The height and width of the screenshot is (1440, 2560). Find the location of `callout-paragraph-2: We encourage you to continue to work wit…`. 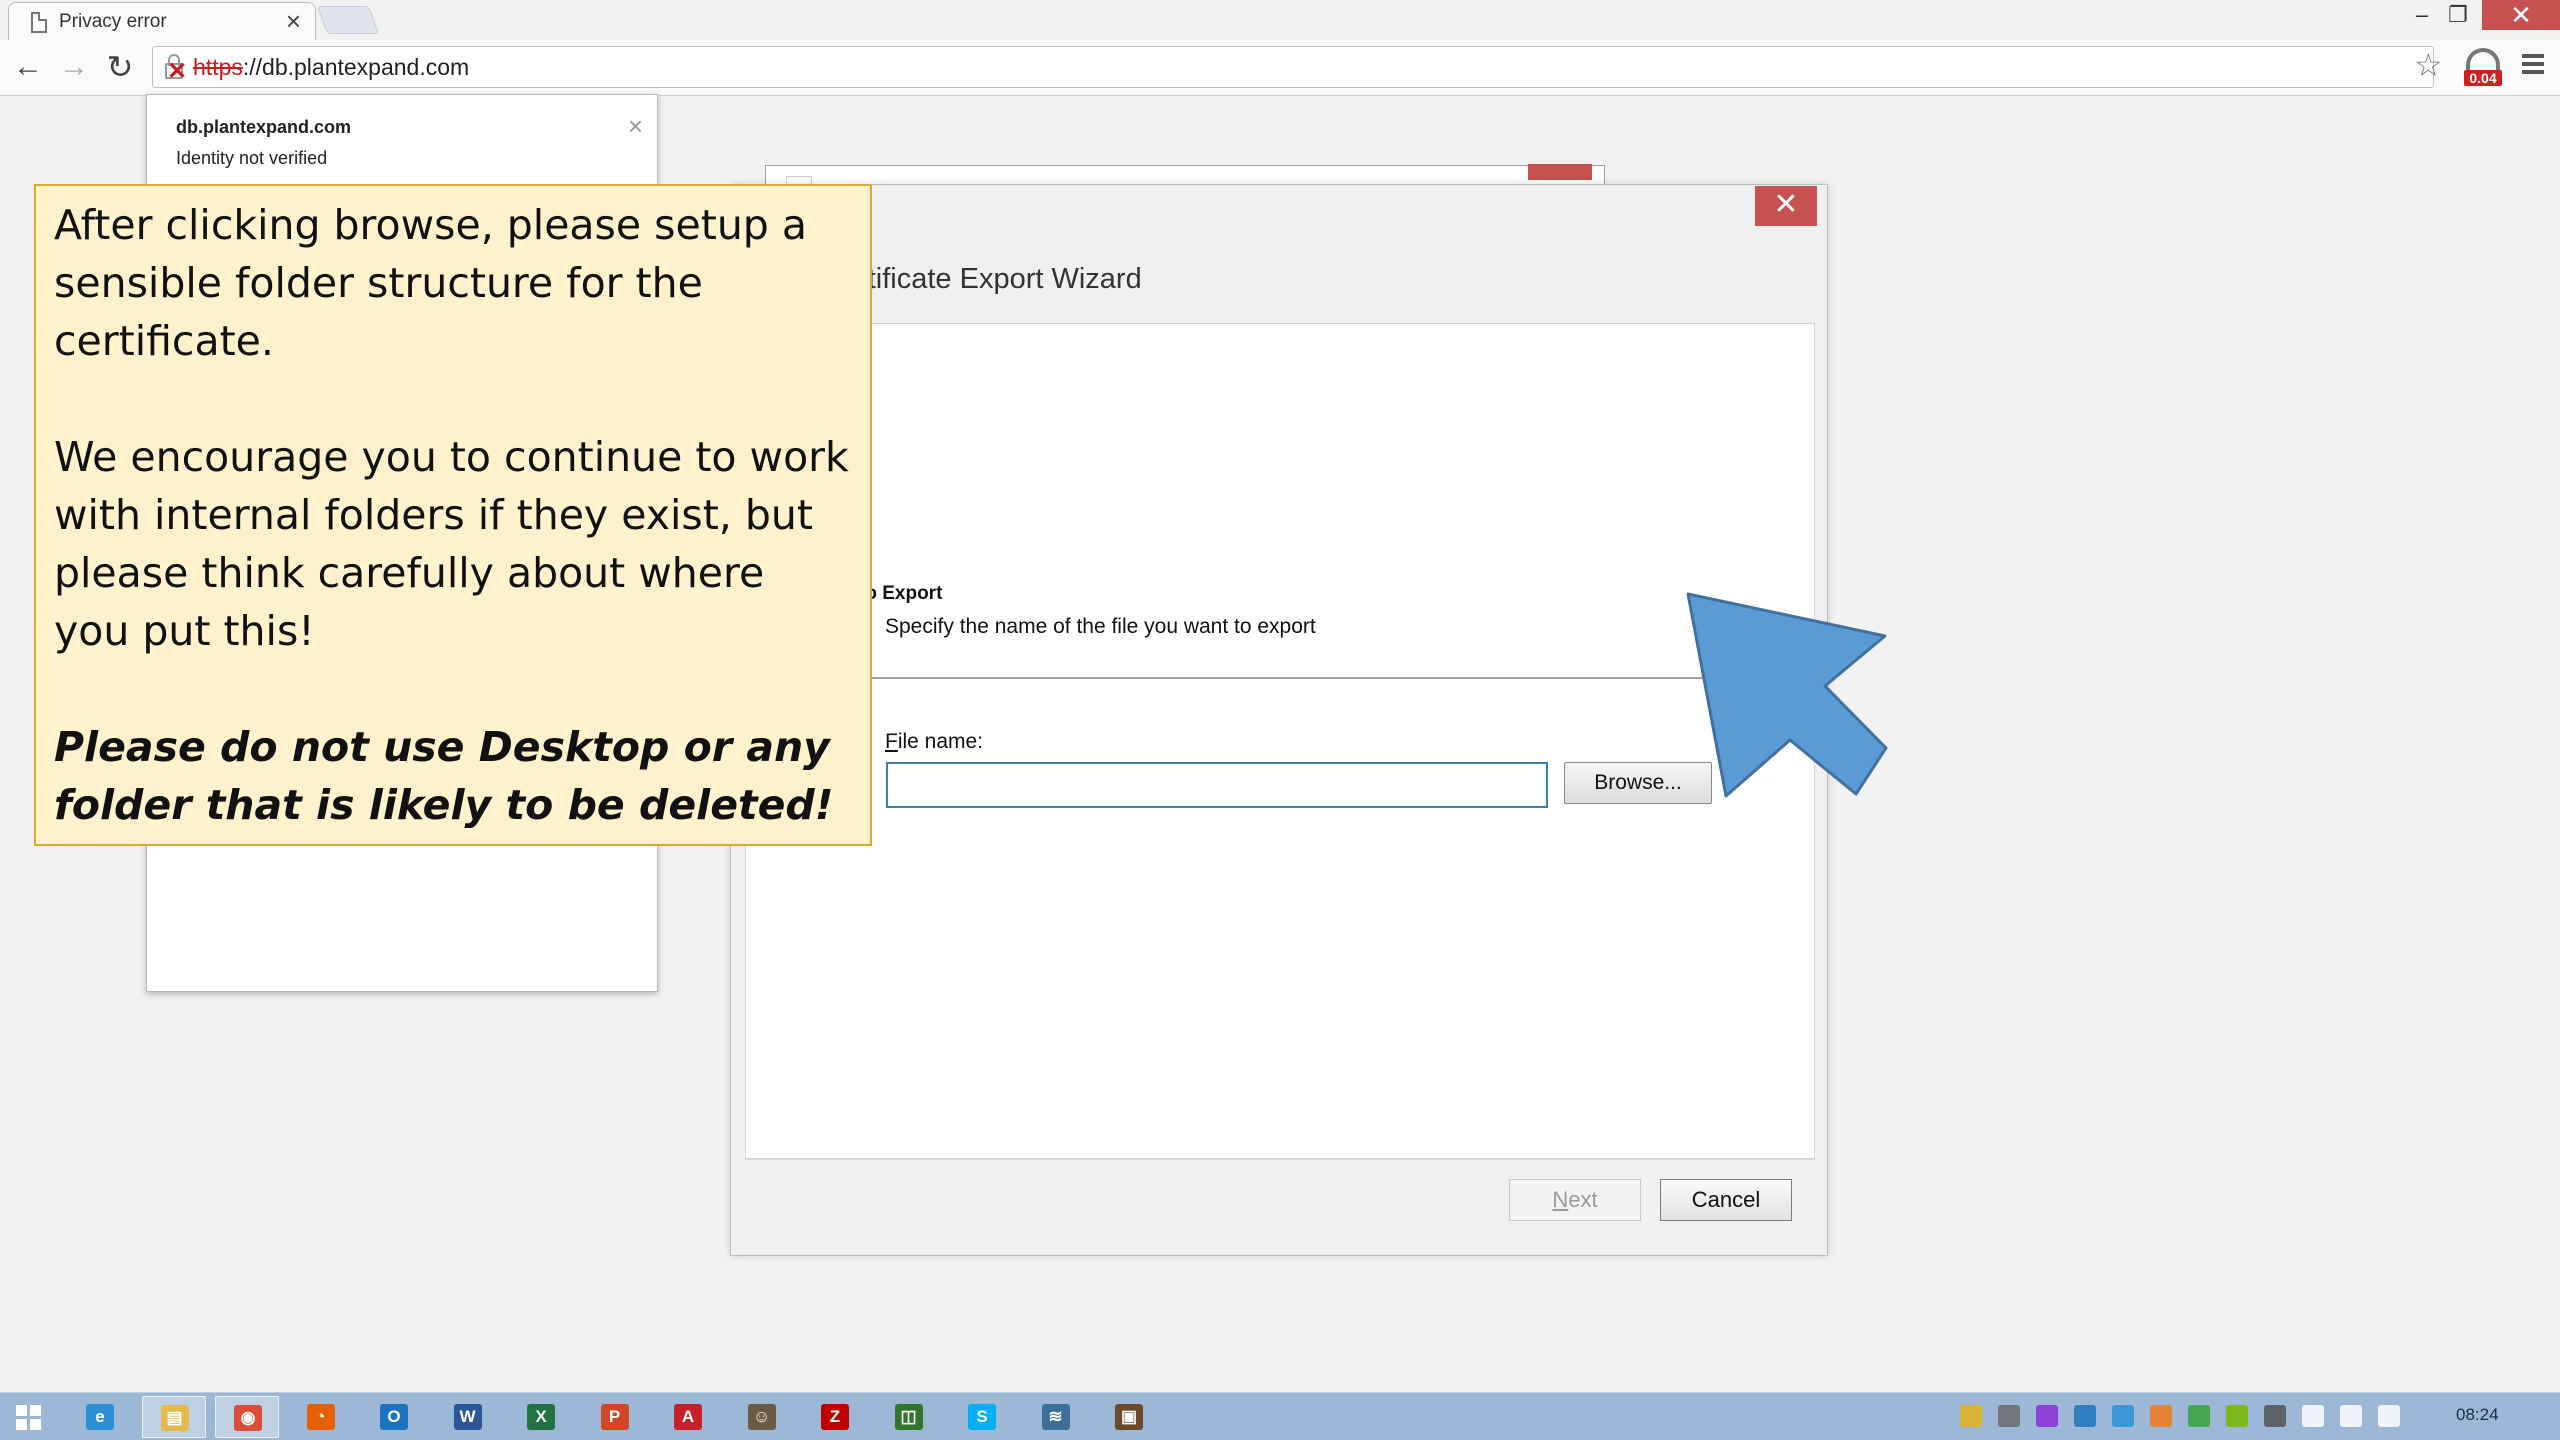

callout-paragraph-2: We encourage you to continue to work wit… is located at coordinates (451, 544).